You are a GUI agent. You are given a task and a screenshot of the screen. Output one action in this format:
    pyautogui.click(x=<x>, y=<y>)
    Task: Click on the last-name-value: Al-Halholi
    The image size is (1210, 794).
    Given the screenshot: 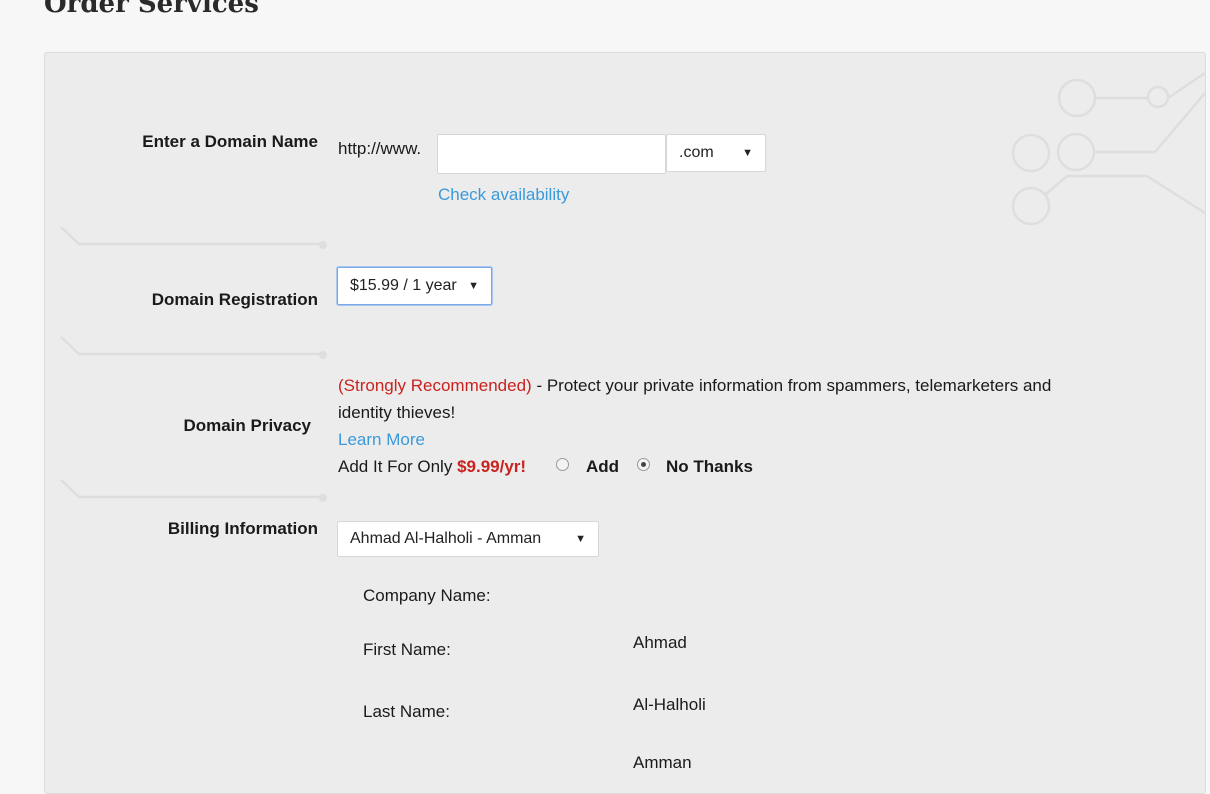 What is the action you would take?
    pyautogui.click(x=669, y=704)
    